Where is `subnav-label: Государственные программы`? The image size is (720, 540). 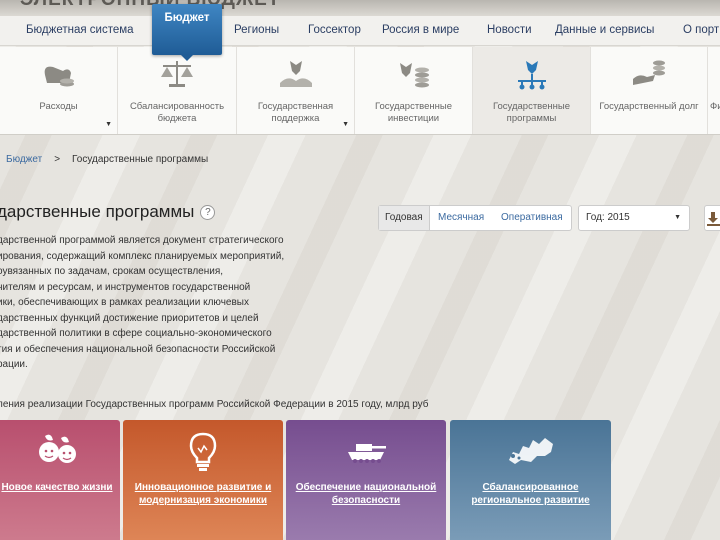 subnav-label: Государственные программы is located at coordinates (531, 112).